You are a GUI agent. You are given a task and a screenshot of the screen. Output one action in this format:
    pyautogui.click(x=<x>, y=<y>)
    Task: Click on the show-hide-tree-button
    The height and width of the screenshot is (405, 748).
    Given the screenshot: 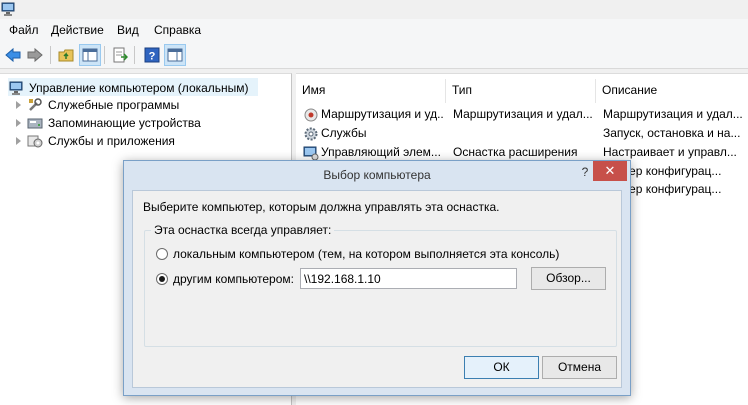 What is the action you would take?
    pyautogui.click(x=90, y=55)
    